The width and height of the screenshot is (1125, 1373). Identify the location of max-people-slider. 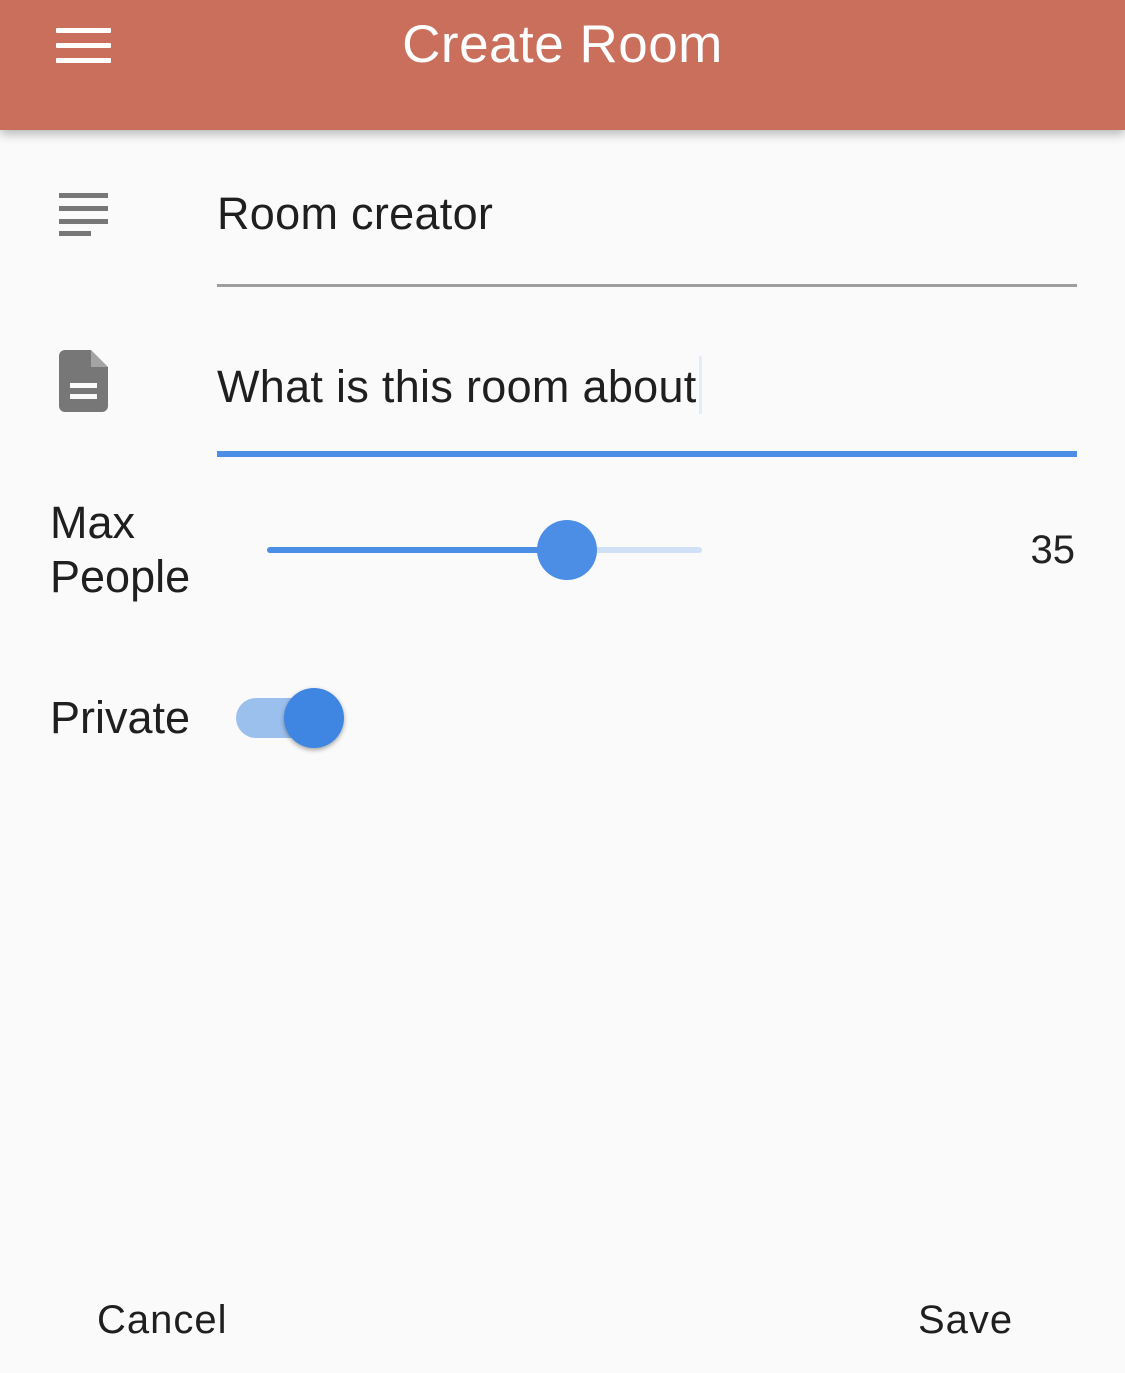
(485, 550).